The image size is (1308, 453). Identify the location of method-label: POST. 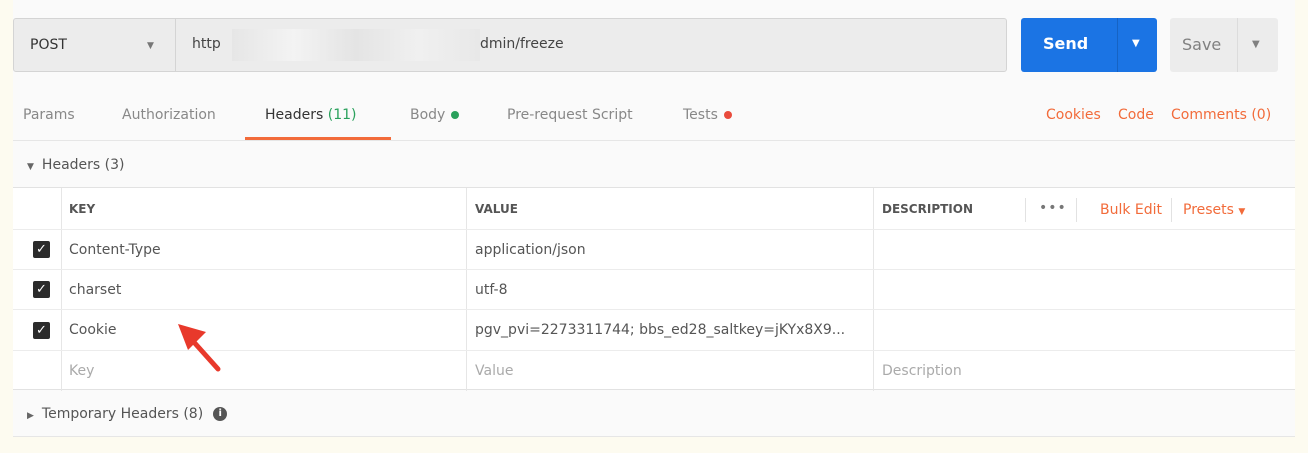
(48, 45).